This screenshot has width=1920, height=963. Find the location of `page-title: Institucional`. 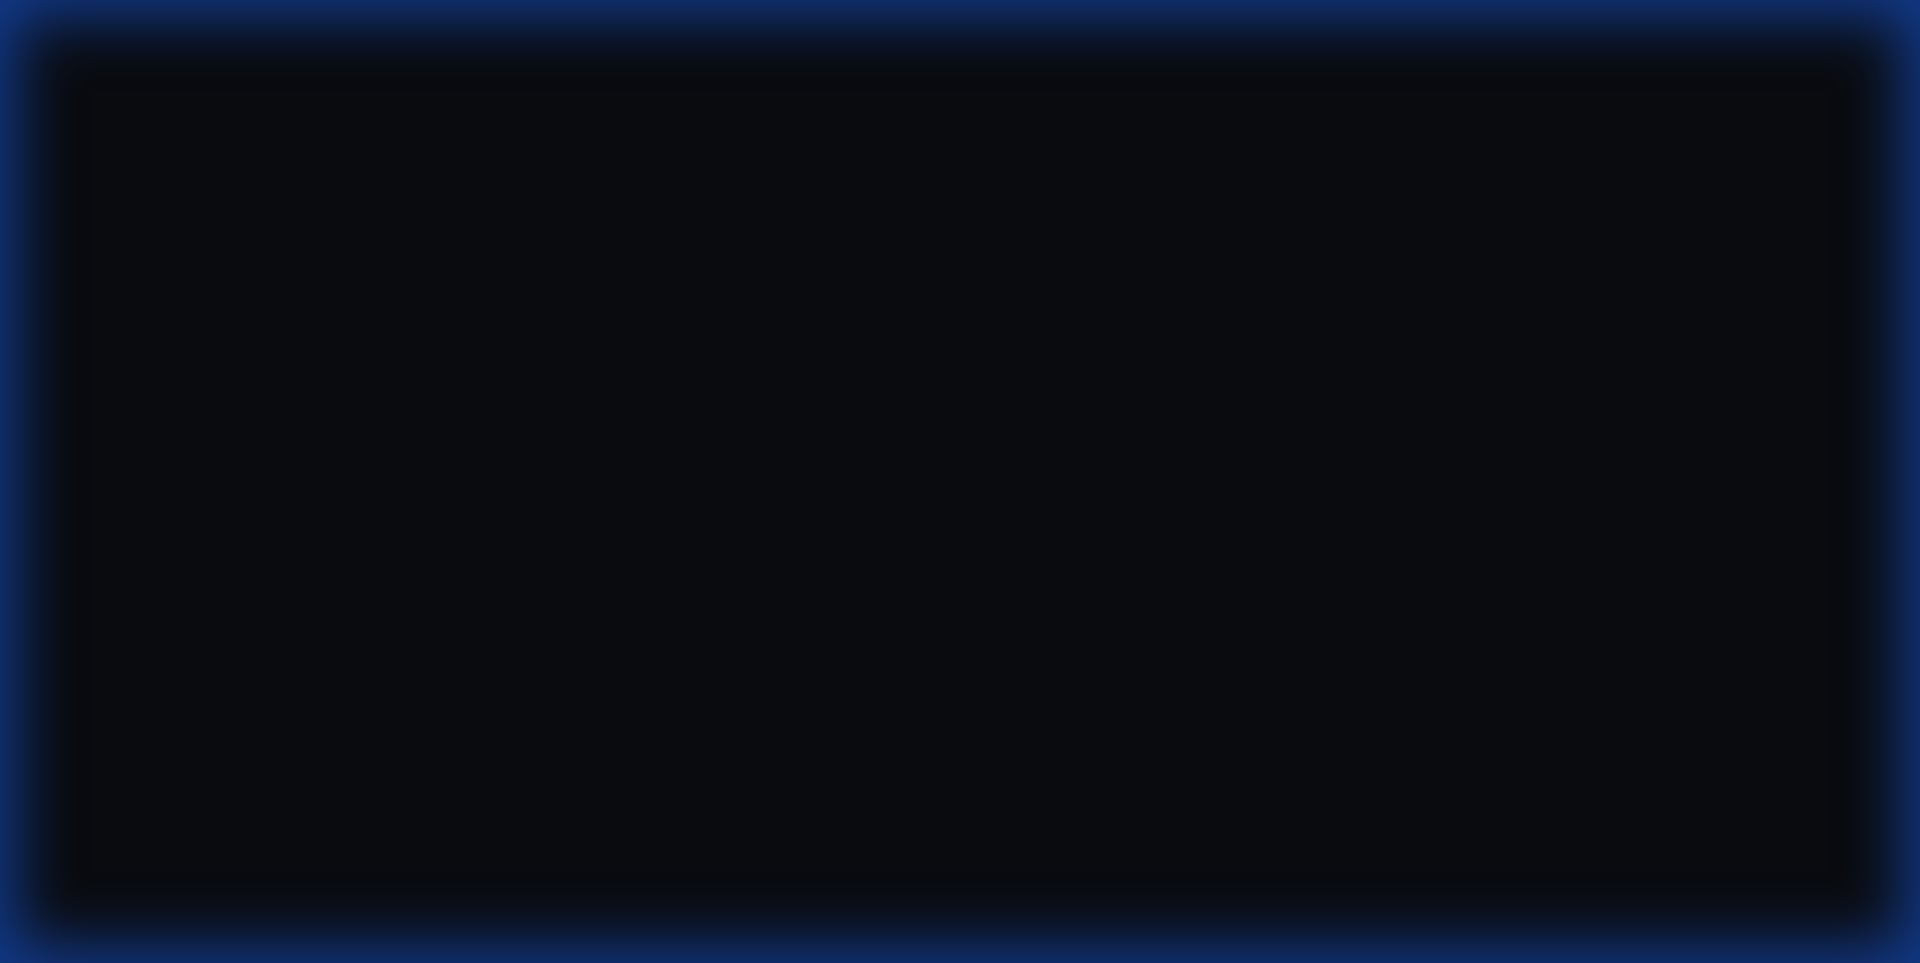

page-title: Institucional is located at coordinates (411, 37).